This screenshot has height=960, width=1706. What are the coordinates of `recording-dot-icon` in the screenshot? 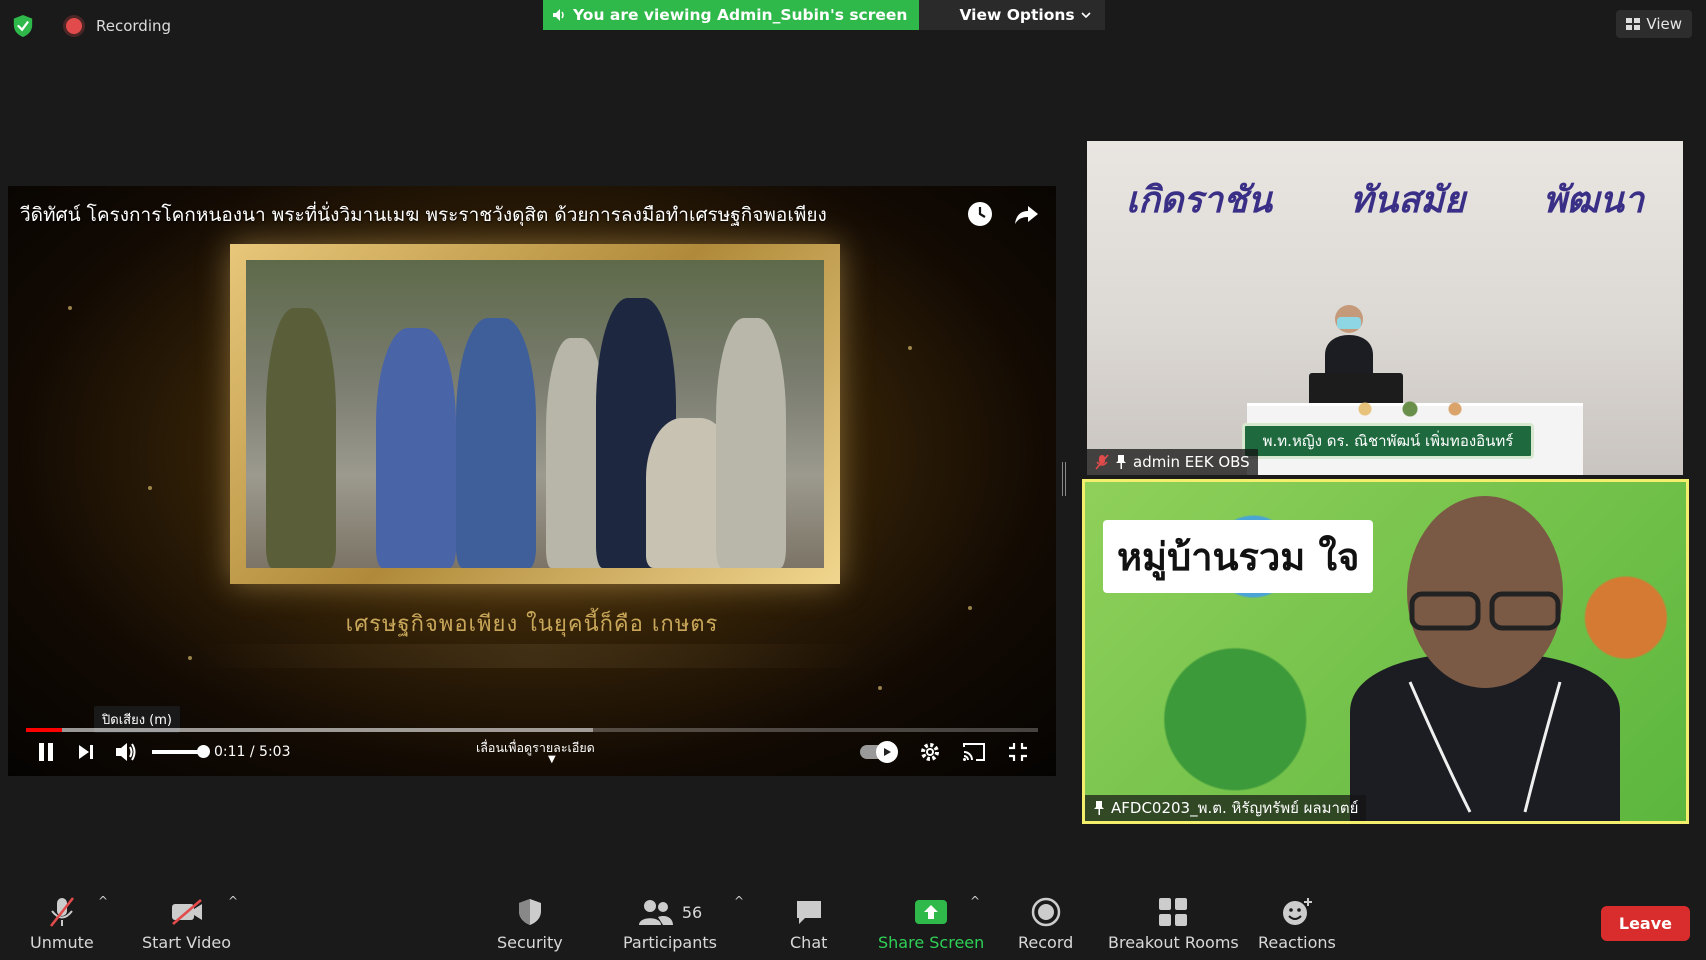 It's located at (74, 26).